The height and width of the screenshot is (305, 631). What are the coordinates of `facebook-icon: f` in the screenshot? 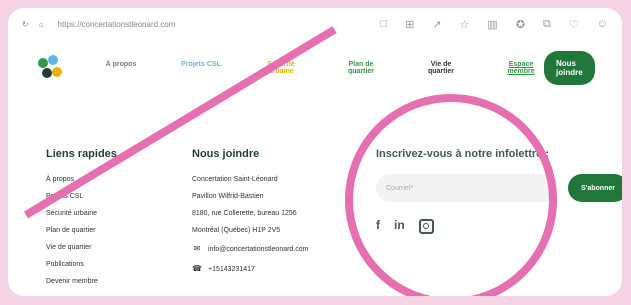 It's located at (378, 225).